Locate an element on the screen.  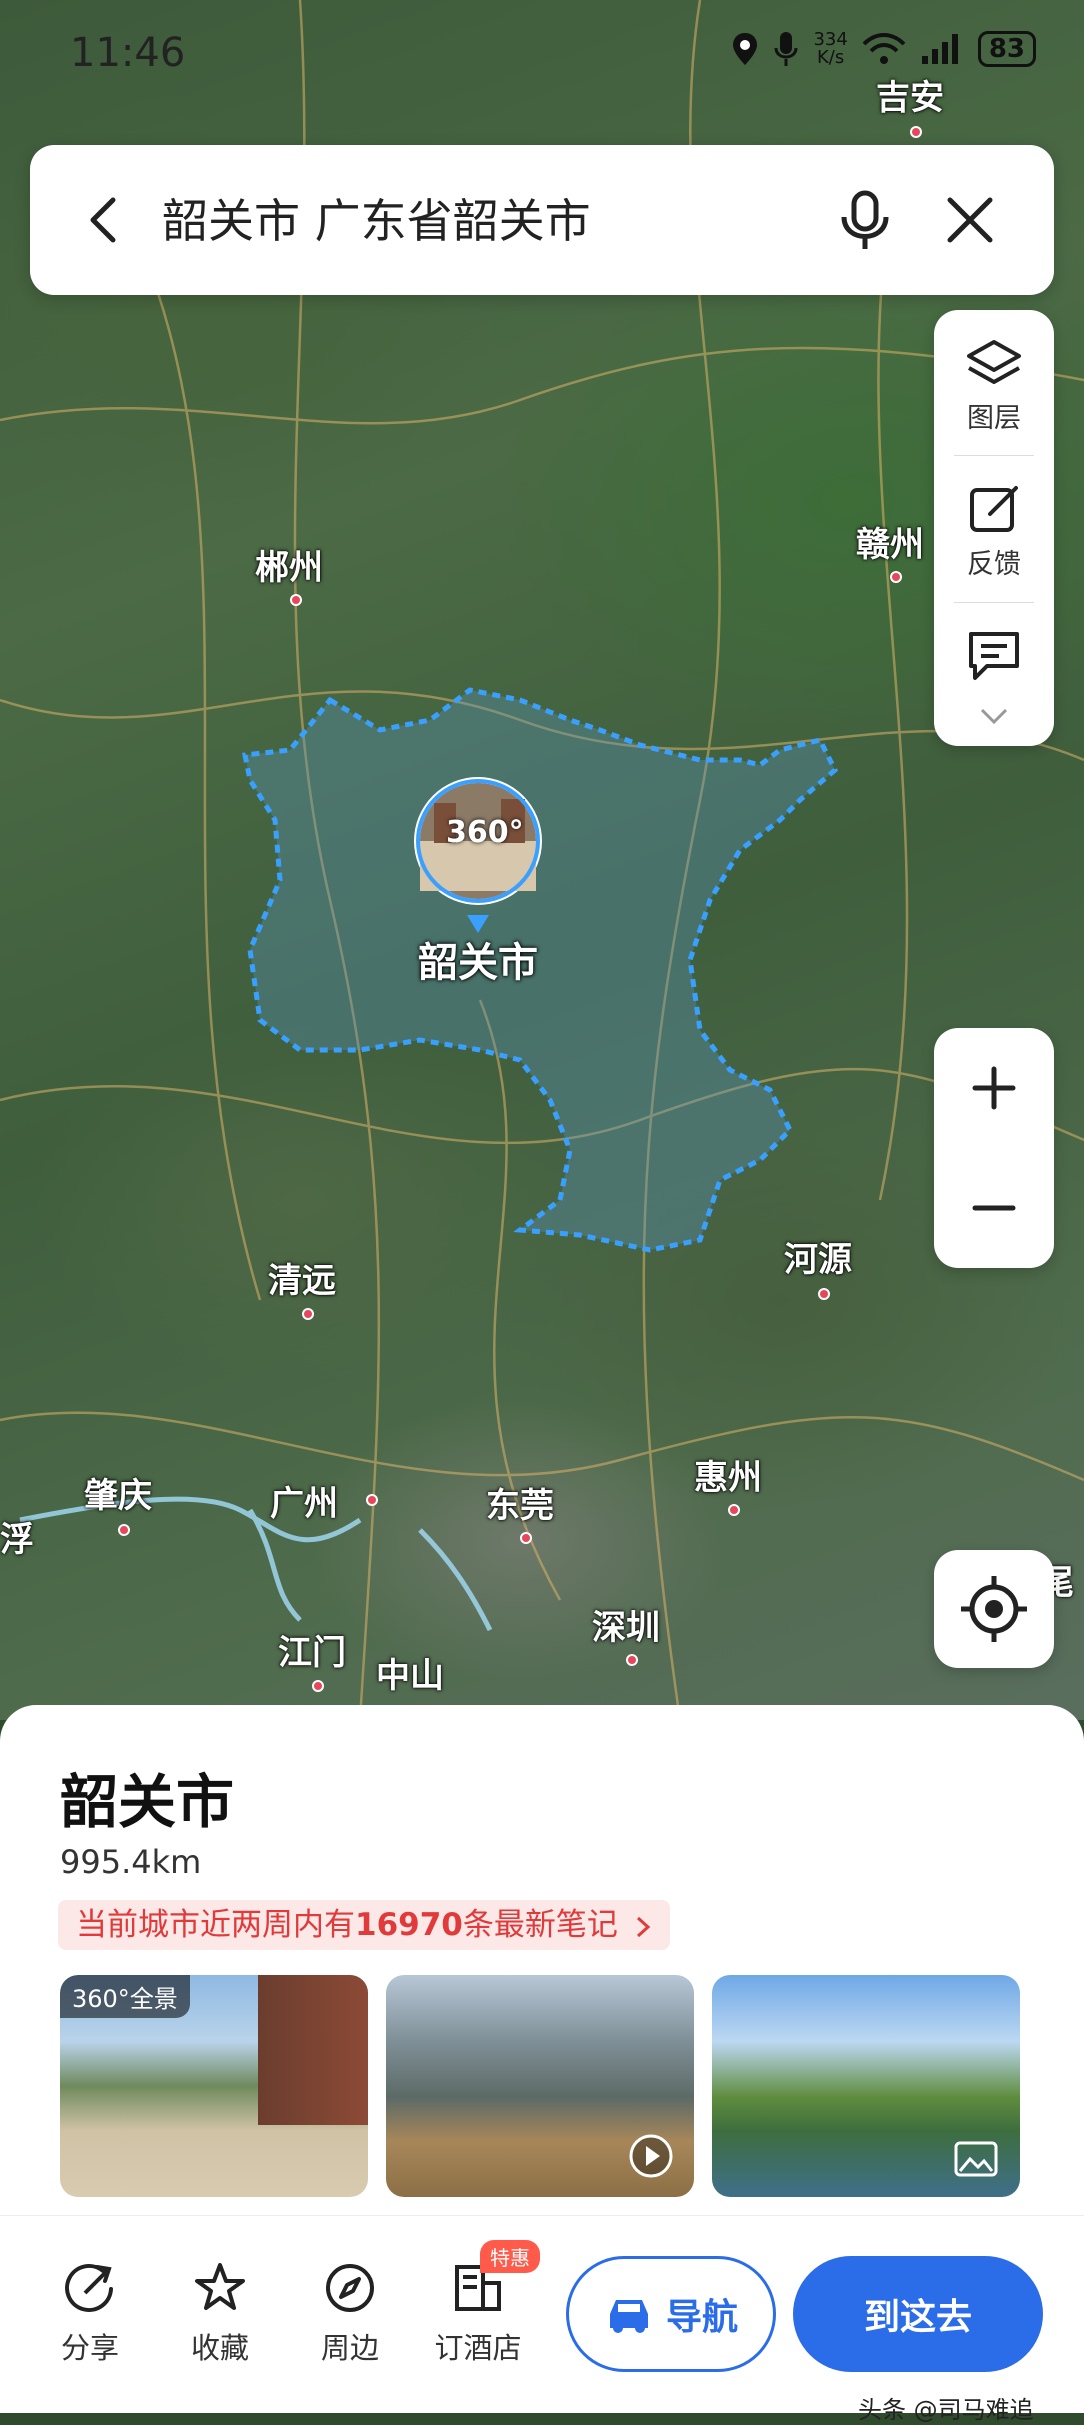
navigate-button: 导航 is located at coordinates (671, 2314).